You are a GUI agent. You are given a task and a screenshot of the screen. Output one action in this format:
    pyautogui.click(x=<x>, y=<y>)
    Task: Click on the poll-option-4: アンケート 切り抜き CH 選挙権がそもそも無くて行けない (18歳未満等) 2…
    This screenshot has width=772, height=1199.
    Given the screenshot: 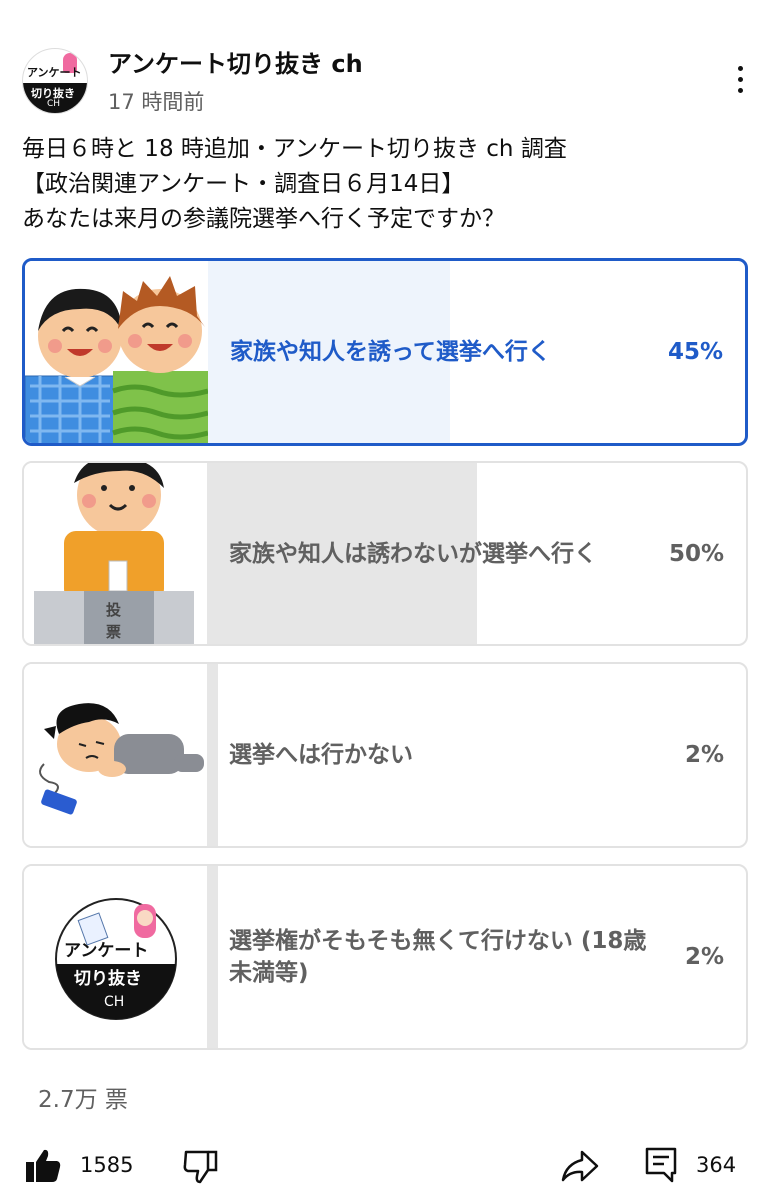 What is the action you would take?
    pyautogui.click(x=385, y=957)
    